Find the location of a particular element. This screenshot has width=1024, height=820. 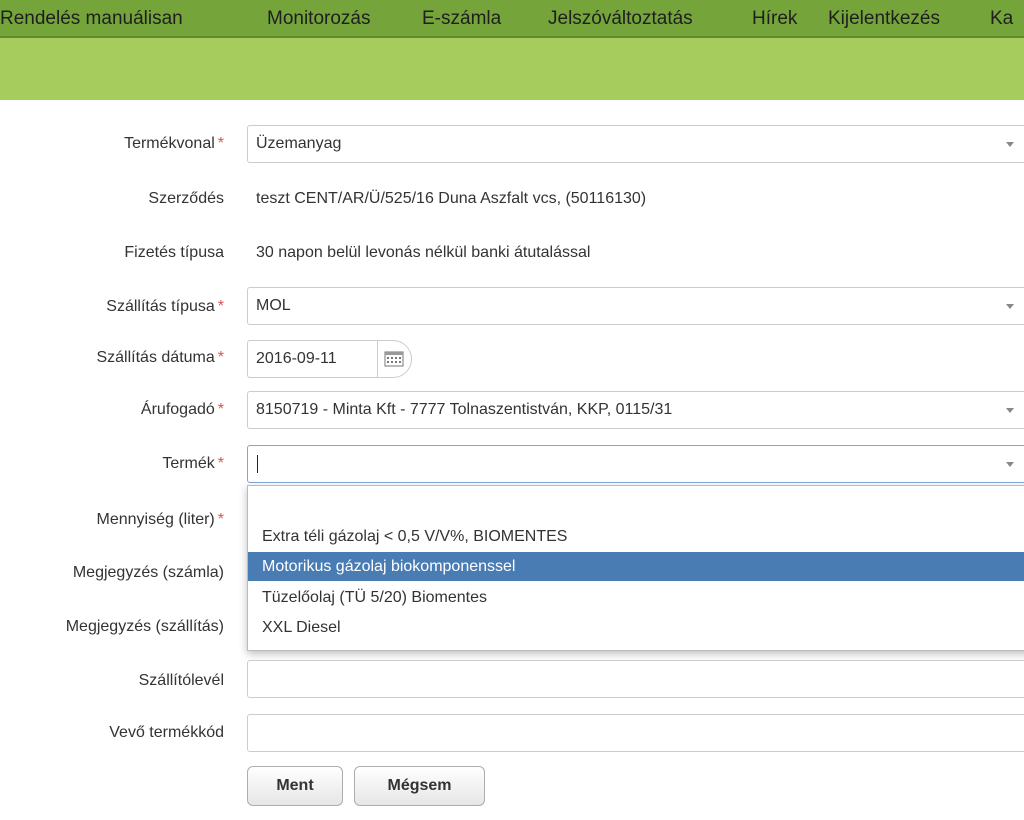

delivery-type-label: Szállítás típusa * is located at coordinates (165, 306).